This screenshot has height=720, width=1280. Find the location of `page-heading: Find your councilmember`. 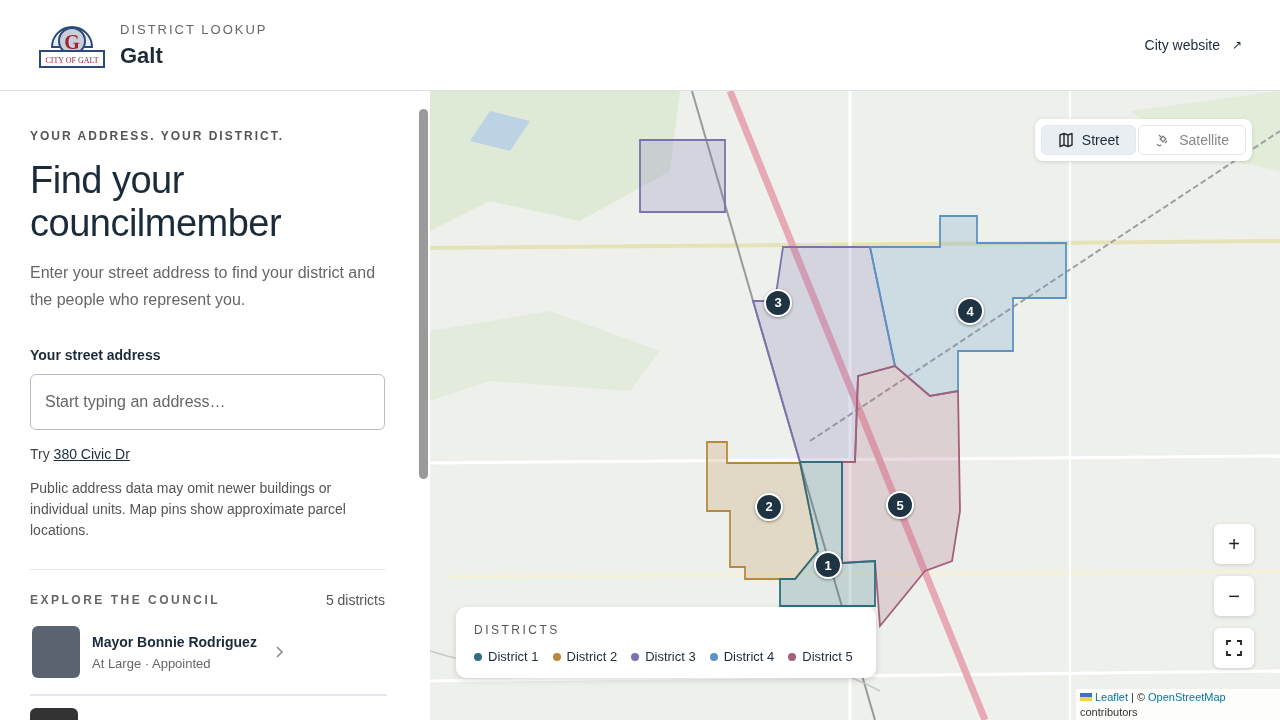

page-heading: Find your councilmember is located at coordinates (156, 202).